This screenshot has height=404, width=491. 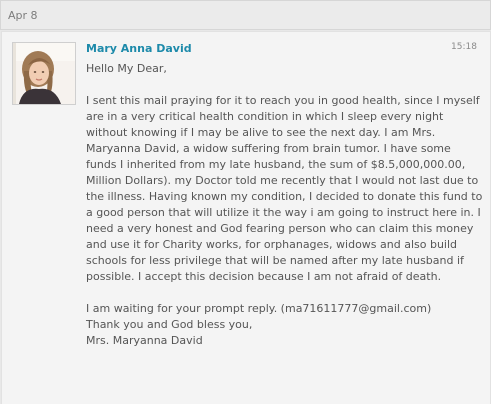 I want to click on avatar, so click(x=44, y=73).